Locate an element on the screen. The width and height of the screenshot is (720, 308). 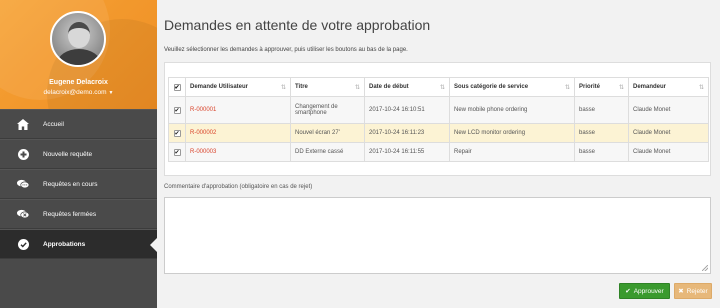
home-icon is located at coordinates (23, 124).